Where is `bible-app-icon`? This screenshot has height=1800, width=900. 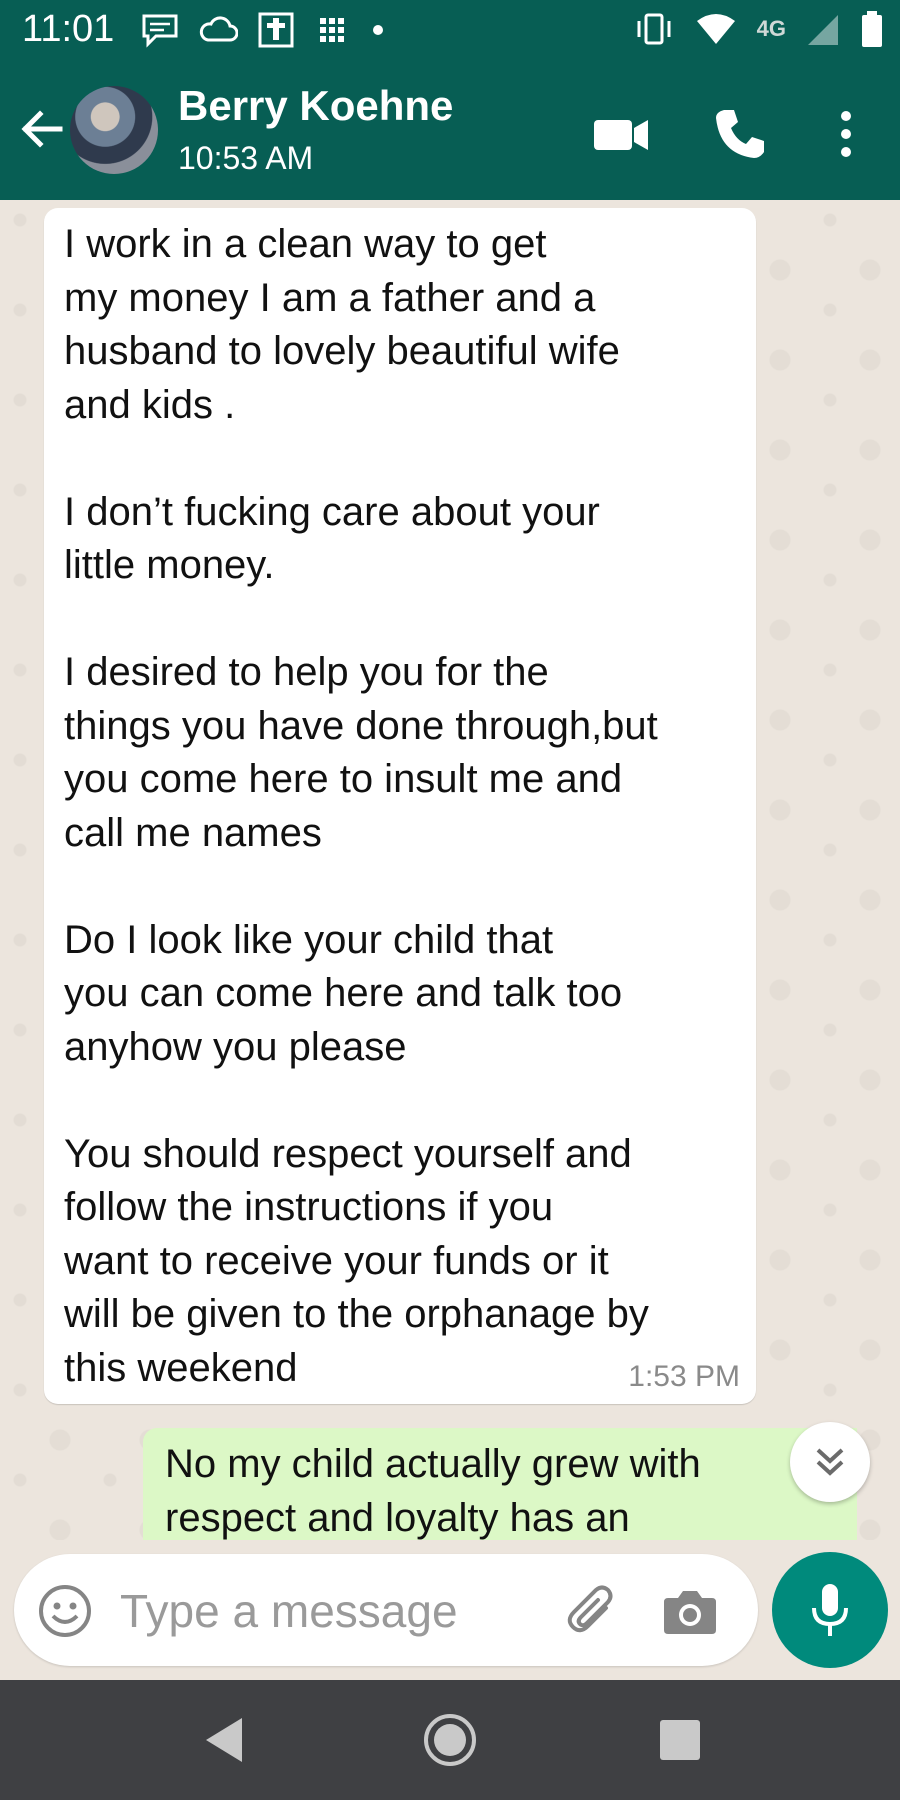
bible-app-icon is located at coordinates (276, 30).